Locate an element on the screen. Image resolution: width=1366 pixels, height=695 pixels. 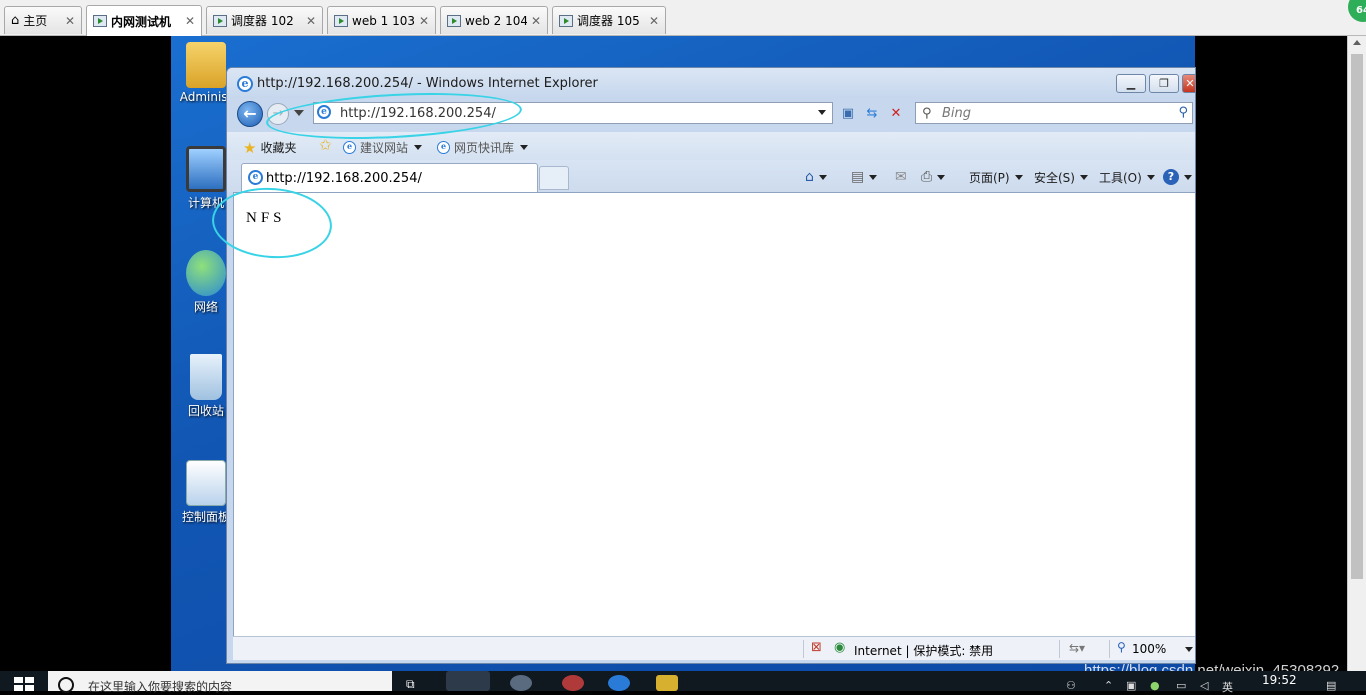
zoom-icon: ⚲ is located at coordinates (1121, 647).